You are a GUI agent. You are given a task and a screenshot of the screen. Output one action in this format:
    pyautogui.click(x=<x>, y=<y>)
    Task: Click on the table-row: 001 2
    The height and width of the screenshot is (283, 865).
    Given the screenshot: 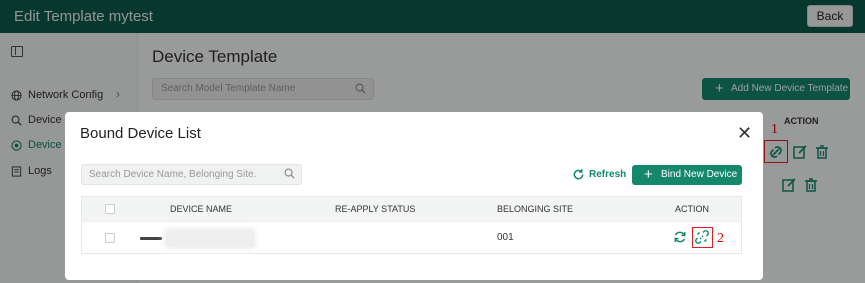 What is the action you would take?
    pyautogui.click(x=411, y=237)
    